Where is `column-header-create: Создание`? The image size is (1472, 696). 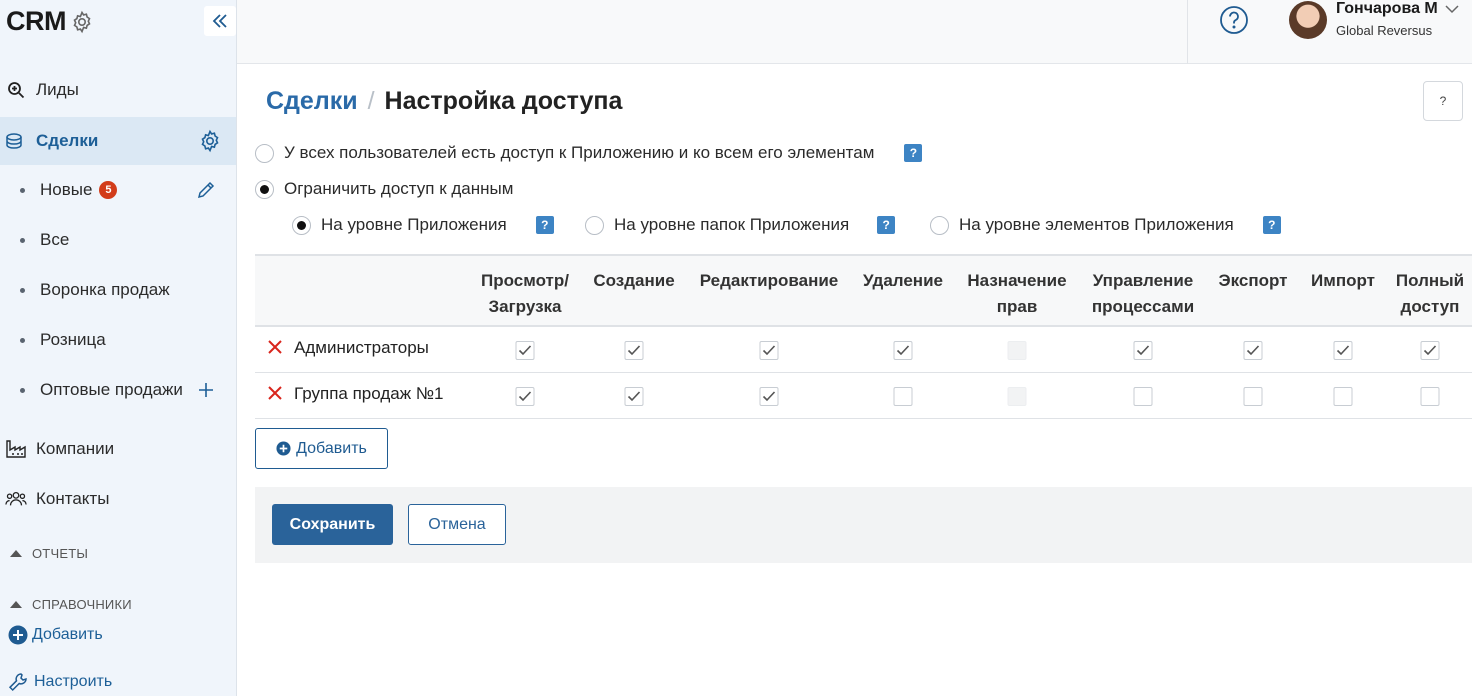
column-header-create: Создание is located at coordinates (634, 280).